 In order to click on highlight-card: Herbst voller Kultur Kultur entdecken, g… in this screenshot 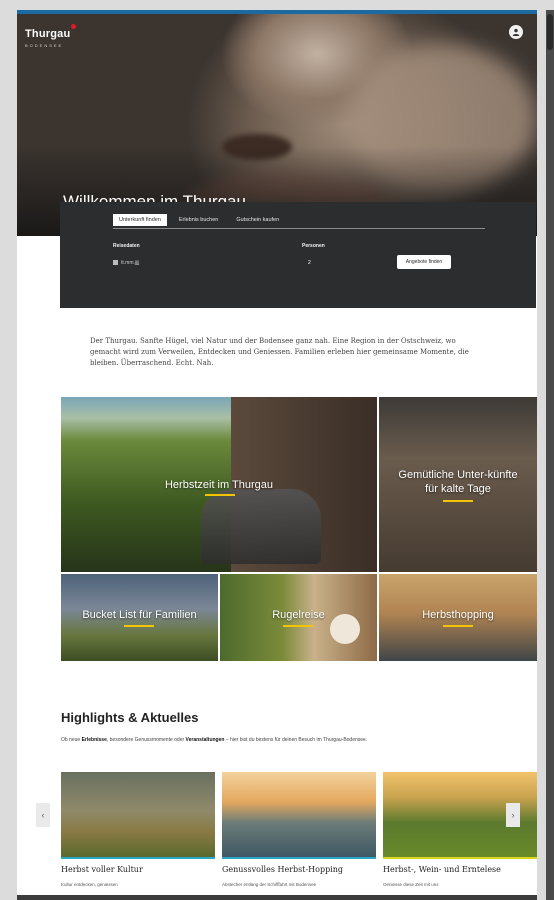, I will do `click(138, 829)`.